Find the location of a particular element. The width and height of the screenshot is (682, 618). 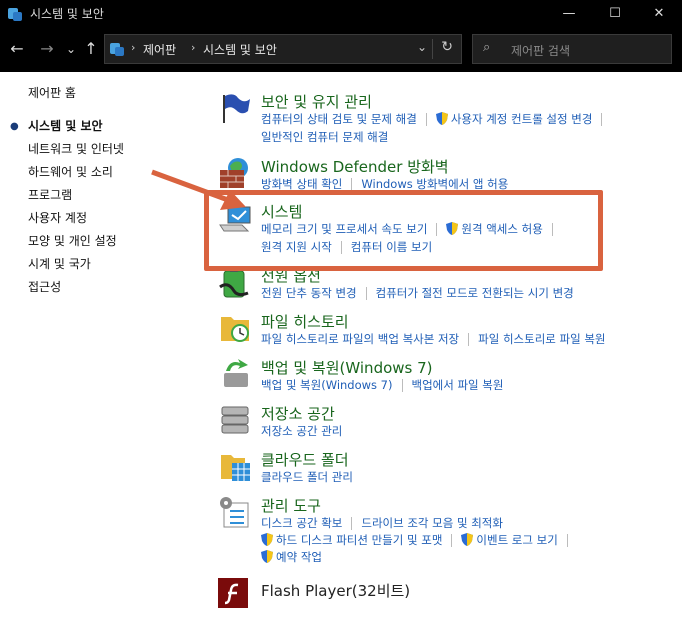

link: 컴퓨터가 절전 모드로 전환되는 시기 변경 is located at coordinates (475, 293).